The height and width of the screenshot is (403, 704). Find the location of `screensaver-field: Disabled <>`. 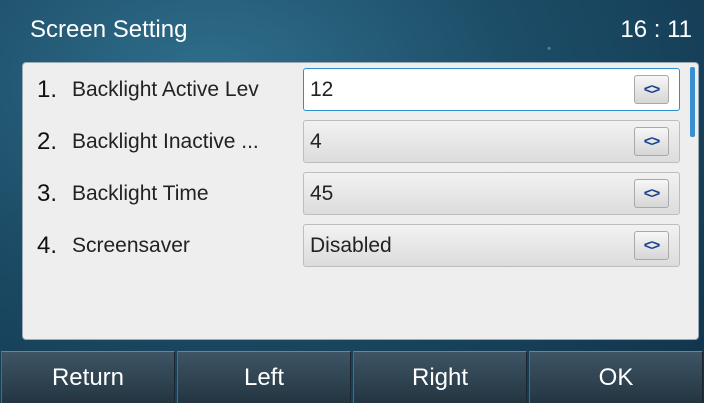

screensaver-field: Disabled <> is located at coordinates (491, 245).